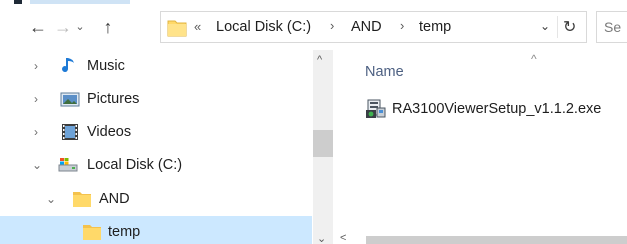 This screenshot has height=244, width=627. I want to click on tree-item-label: temp, so click(124, 232).